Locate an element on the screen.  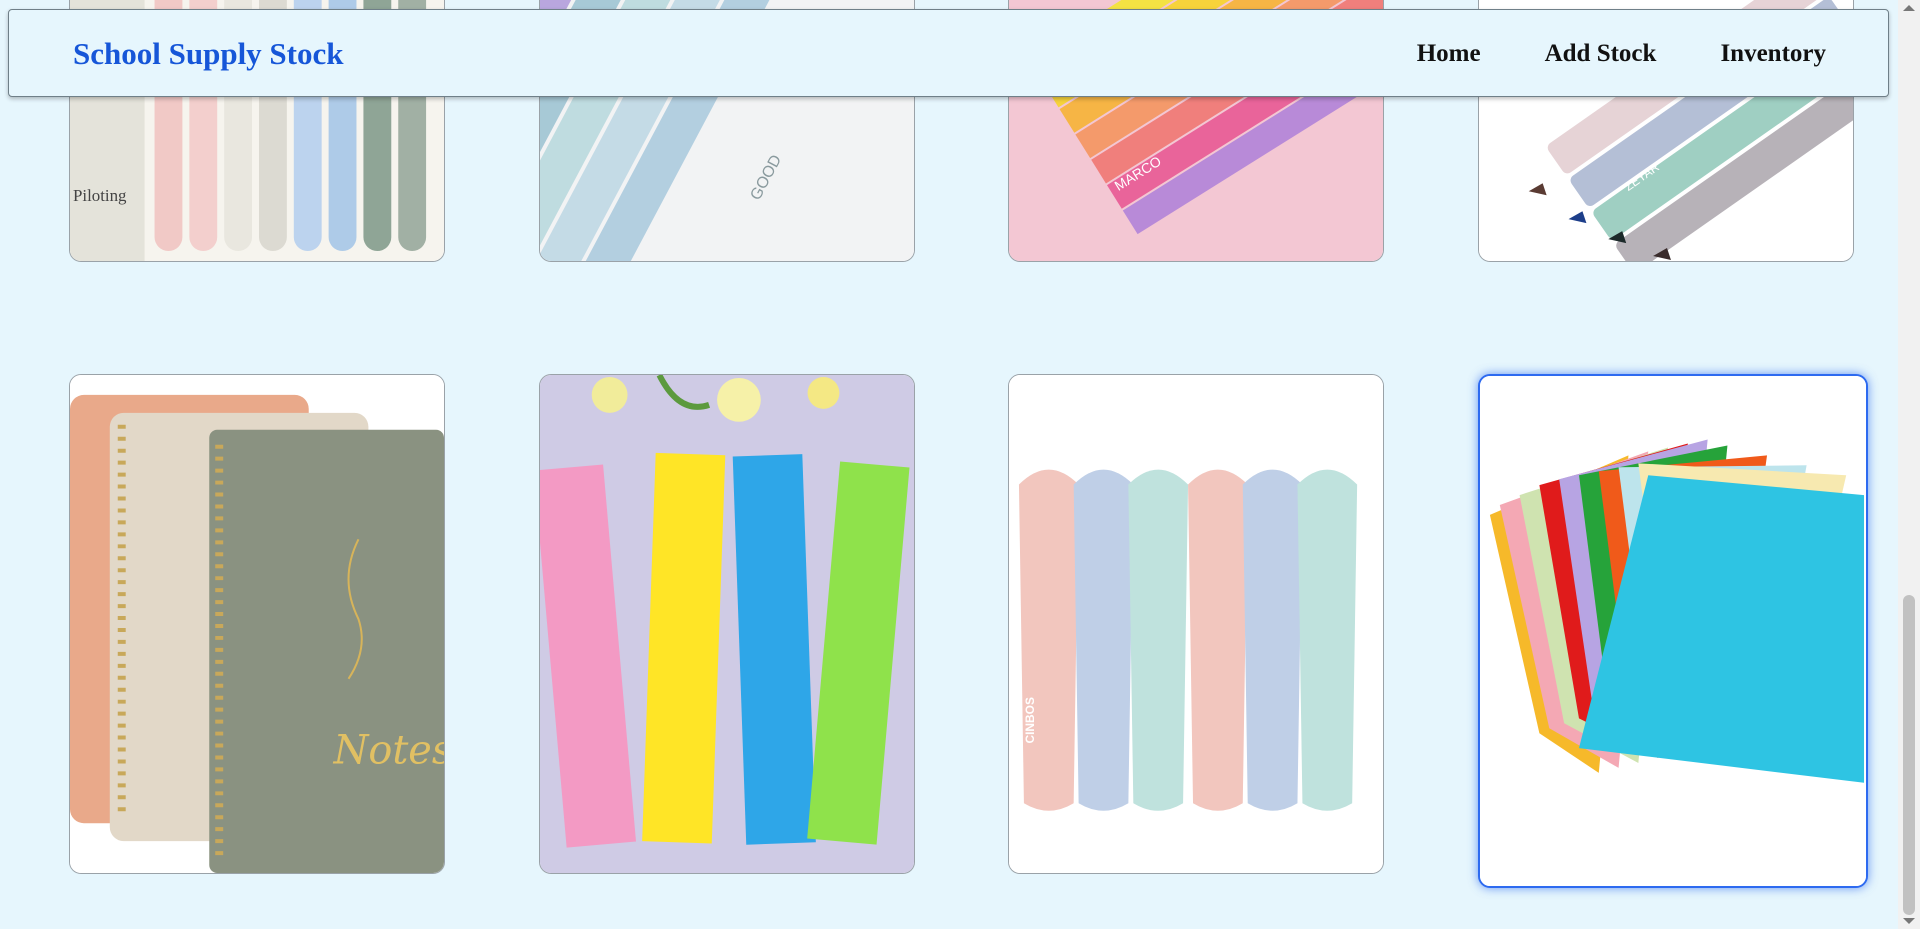
brand-title: School Supply Stock is located at coordinates (208, 54).